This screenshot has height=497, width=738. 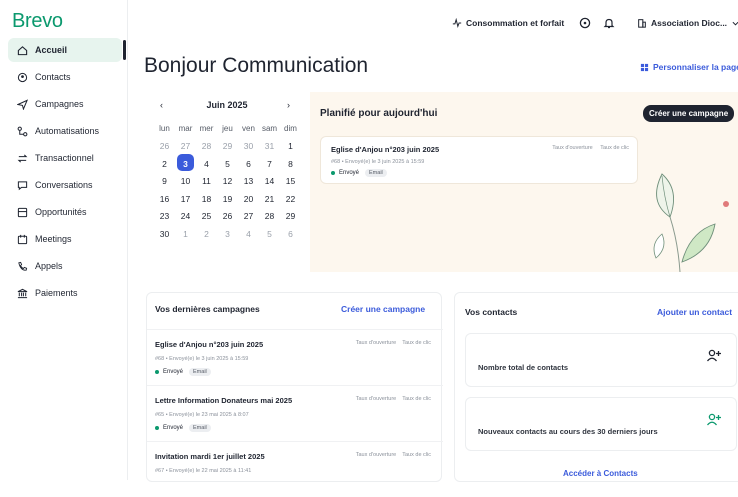 I want to click on usage-link: Consommation et forfait, so click(x=508, y=23).